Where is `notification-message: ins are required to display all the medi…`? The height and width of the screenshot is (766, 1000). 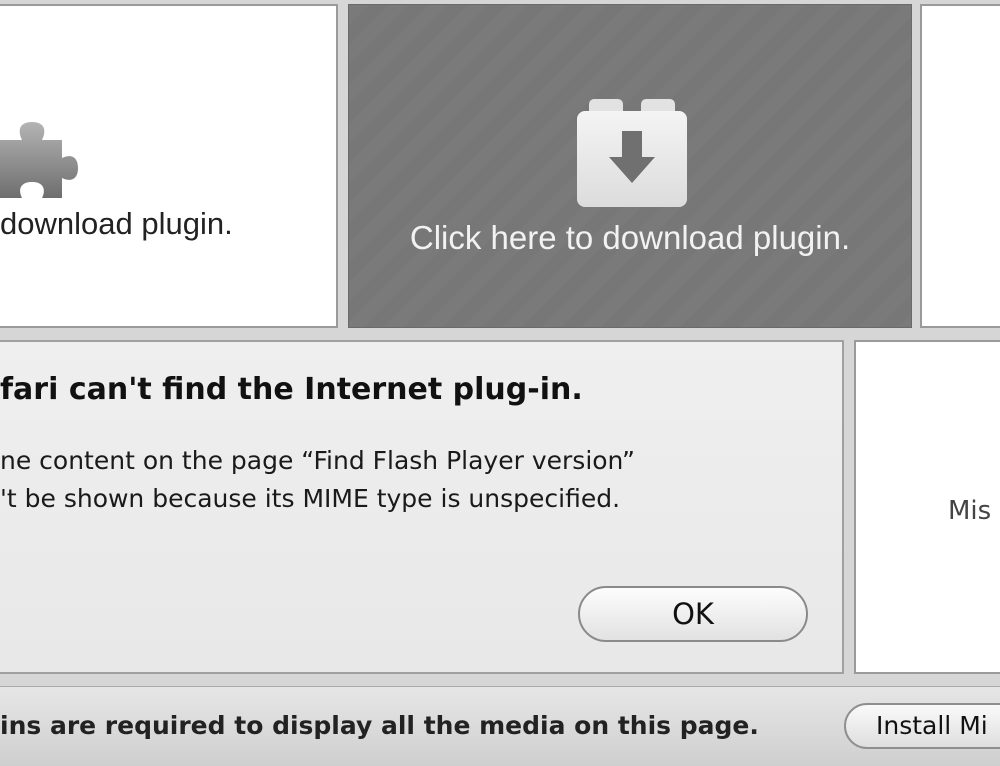 notification-message: ins are required to display all the medi… is located at coordinates (379, 725).